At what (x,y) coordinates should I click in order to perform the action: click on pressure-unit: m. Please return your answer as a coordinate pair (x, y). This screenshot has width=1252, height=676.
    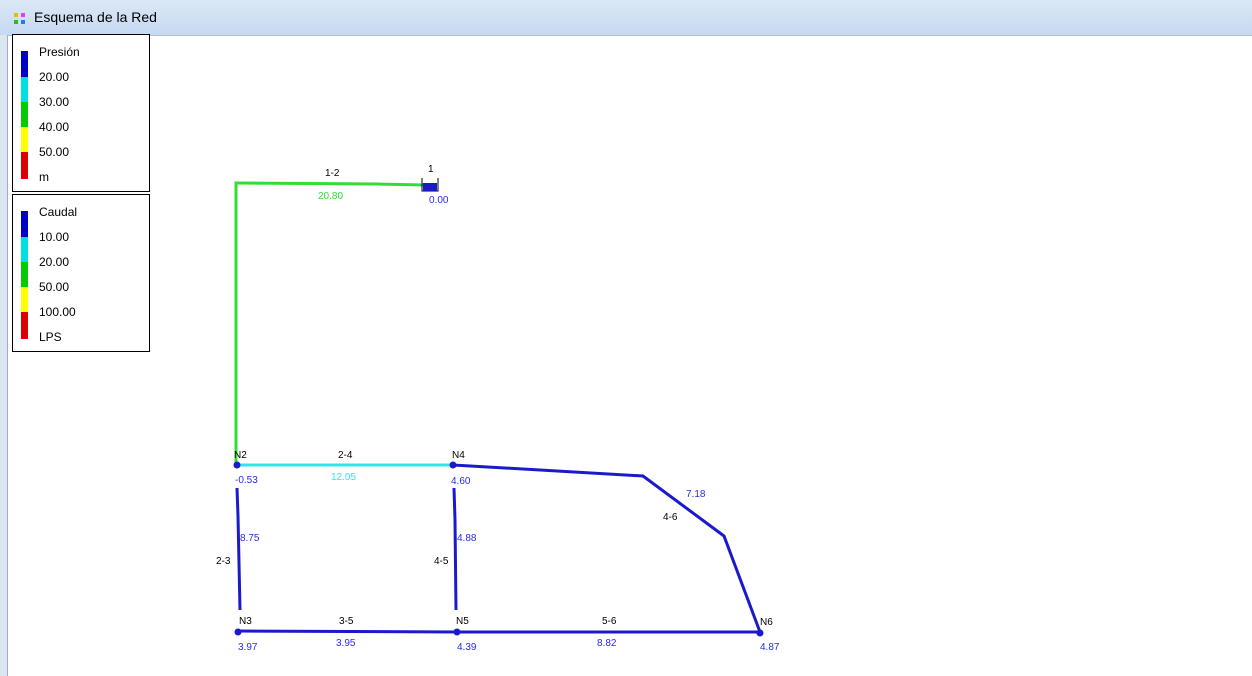
    Looking at the image, I should click on (44, 177).